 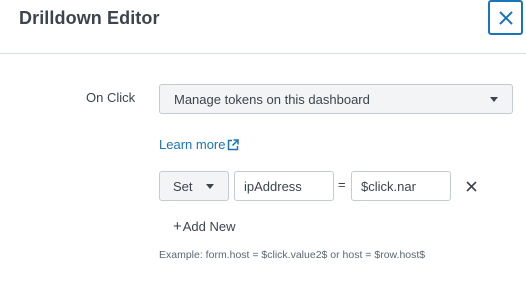 I want to click on equals-sign: =, so click(x=342, y=184).